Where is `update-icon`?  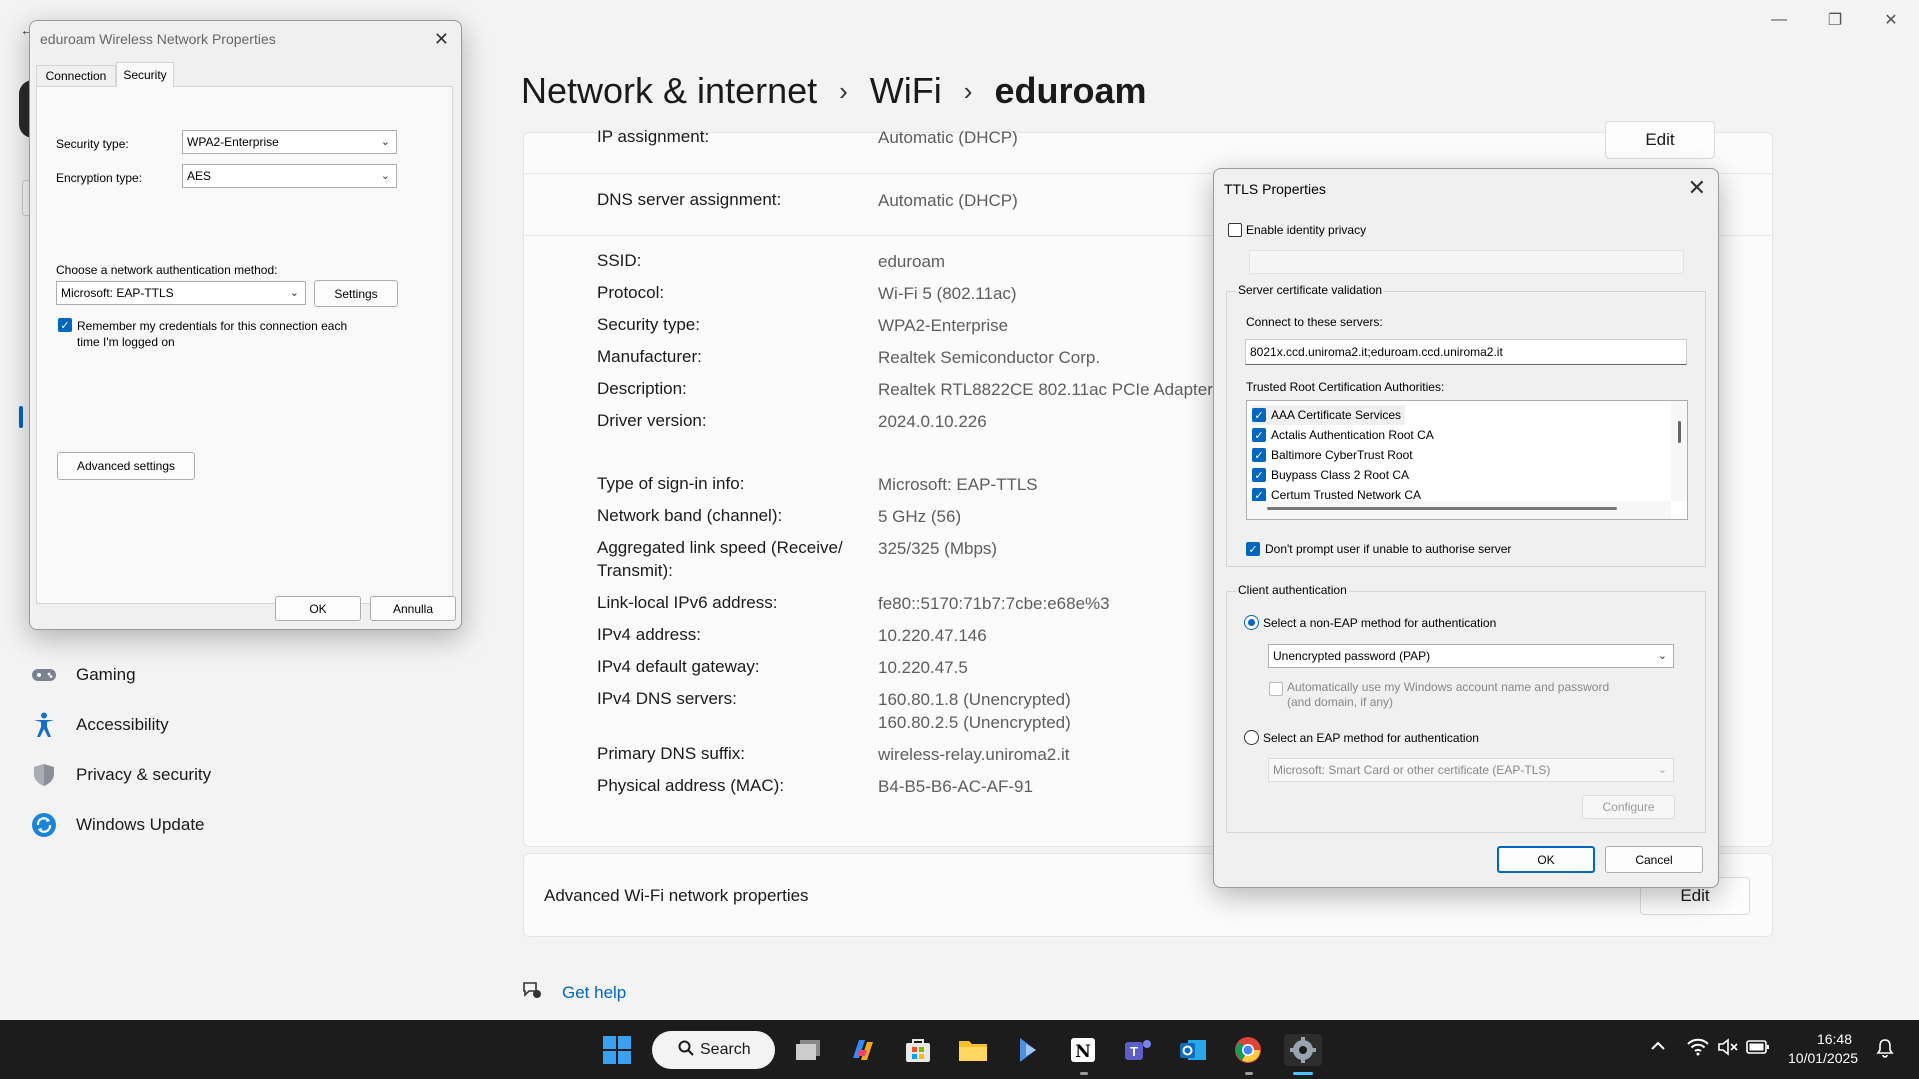
update-icon is located at coordinates (44, 825).